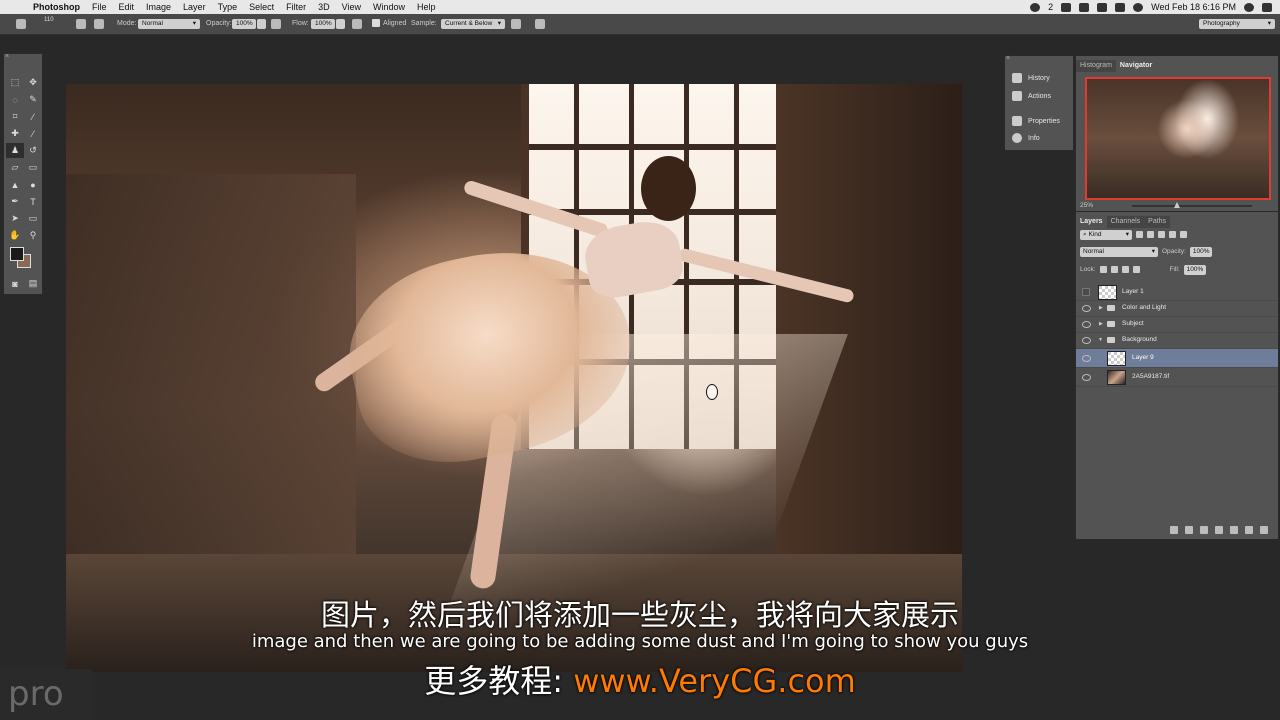 Image resolution: width=1280 pixels, height=720 pixels. Describe the element at coordinates (1039, 78) in the screenshot. I see `dock-item-history: History` at that location.